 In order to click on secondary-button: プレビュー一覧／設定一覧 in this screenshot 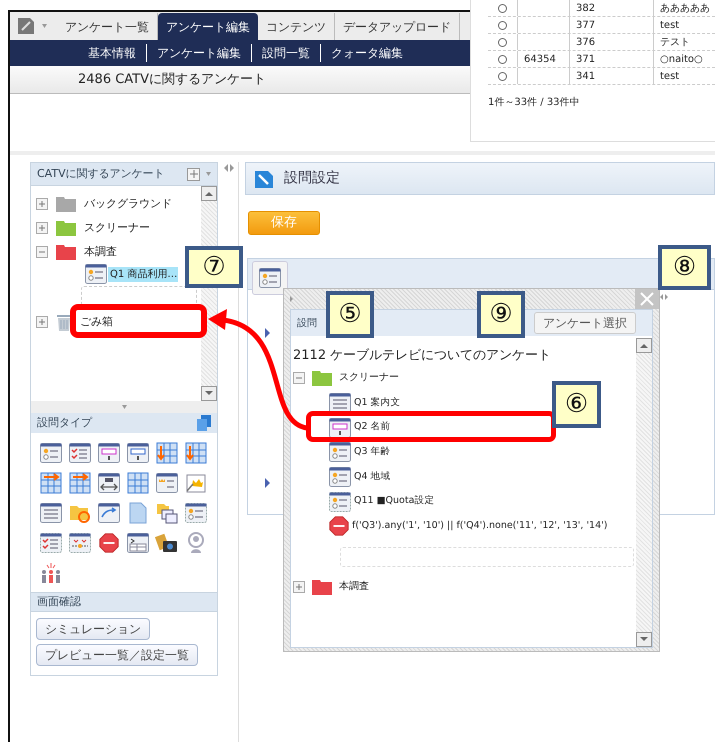, I will do `click(117, 655)`.